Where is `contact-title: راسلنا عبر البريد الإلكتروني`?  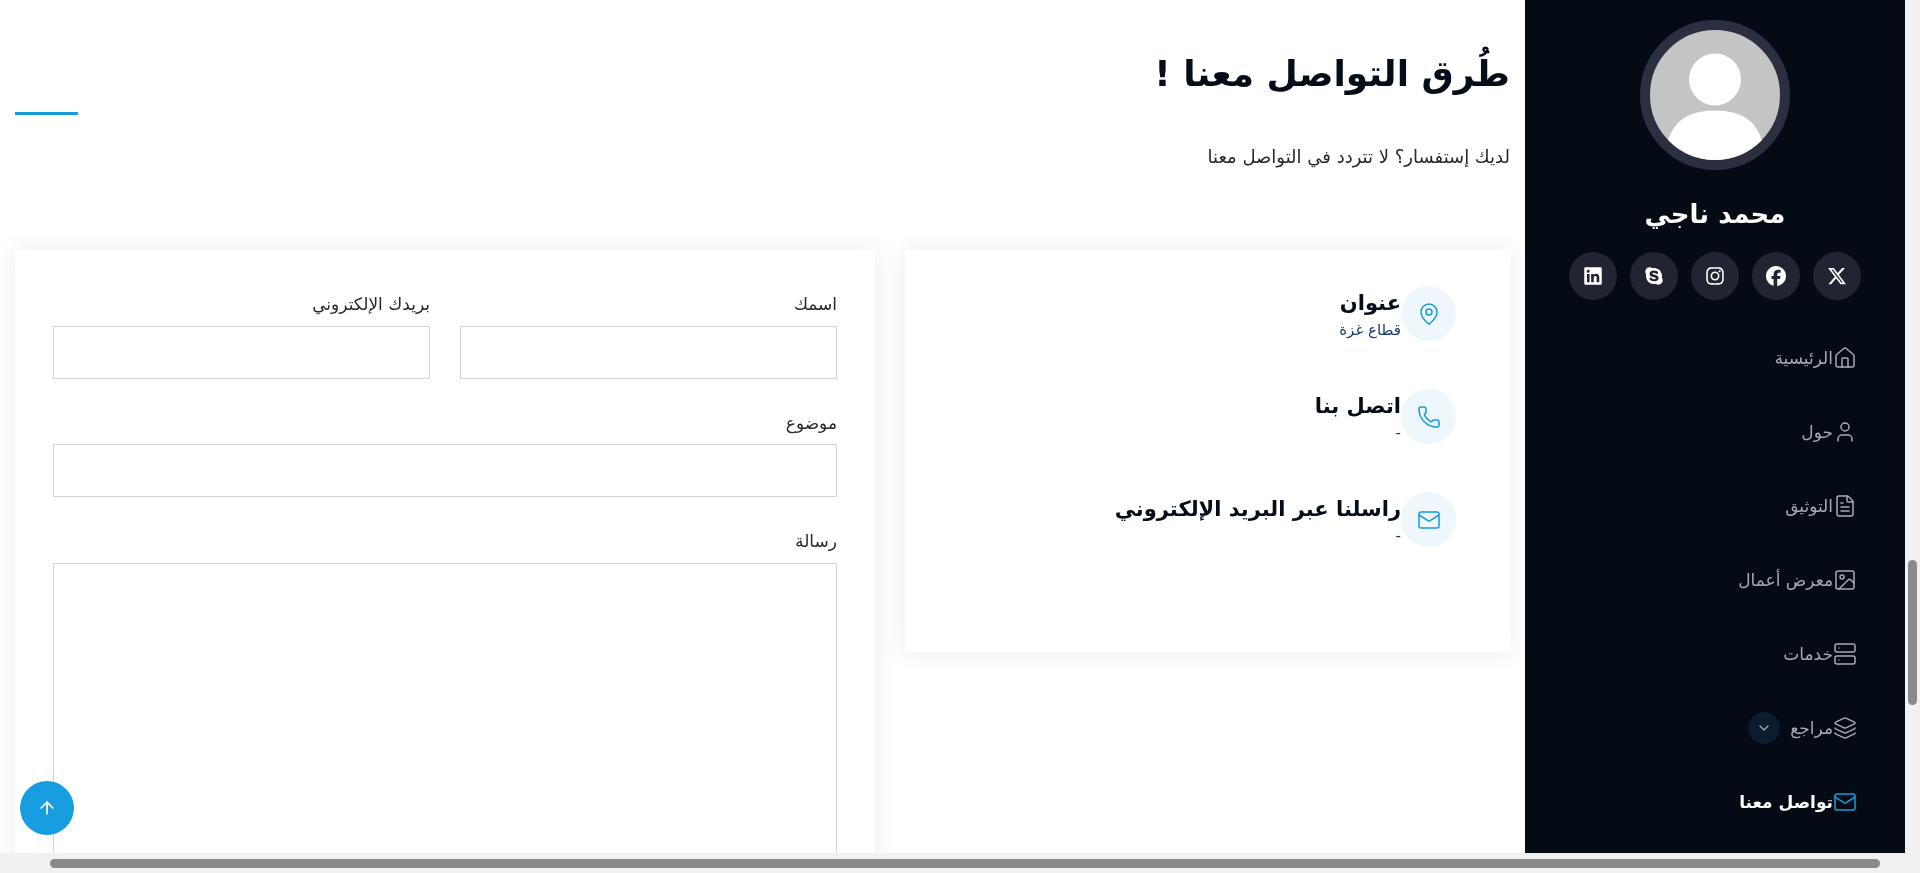
contact-title: راسلنا عبر البريد الإلكتروني is located at coordinates (1257, 509).